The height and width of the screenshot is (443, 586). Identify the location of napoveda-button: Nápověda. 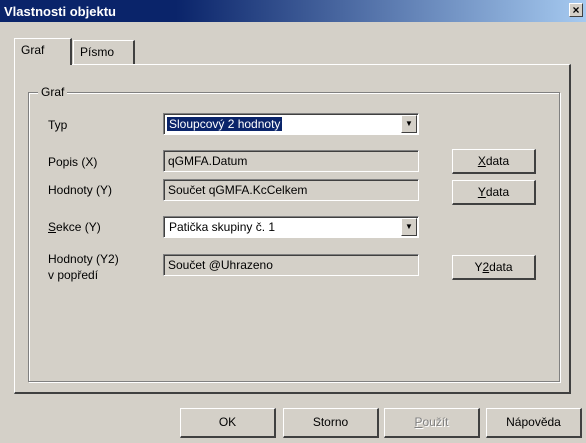
(534, 423).